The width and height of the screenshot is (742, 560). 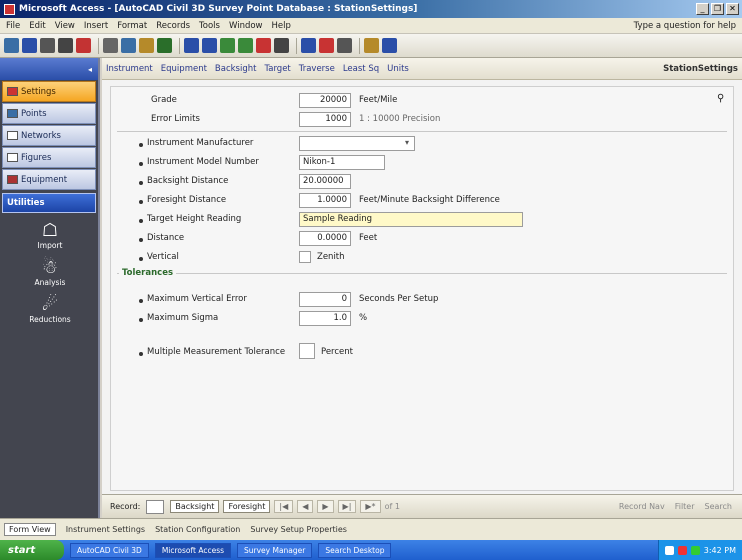 What do you see at coordinates (398, 69) in the screenshot?
I see `tab-units: Units` at bounding box center [398, 69].